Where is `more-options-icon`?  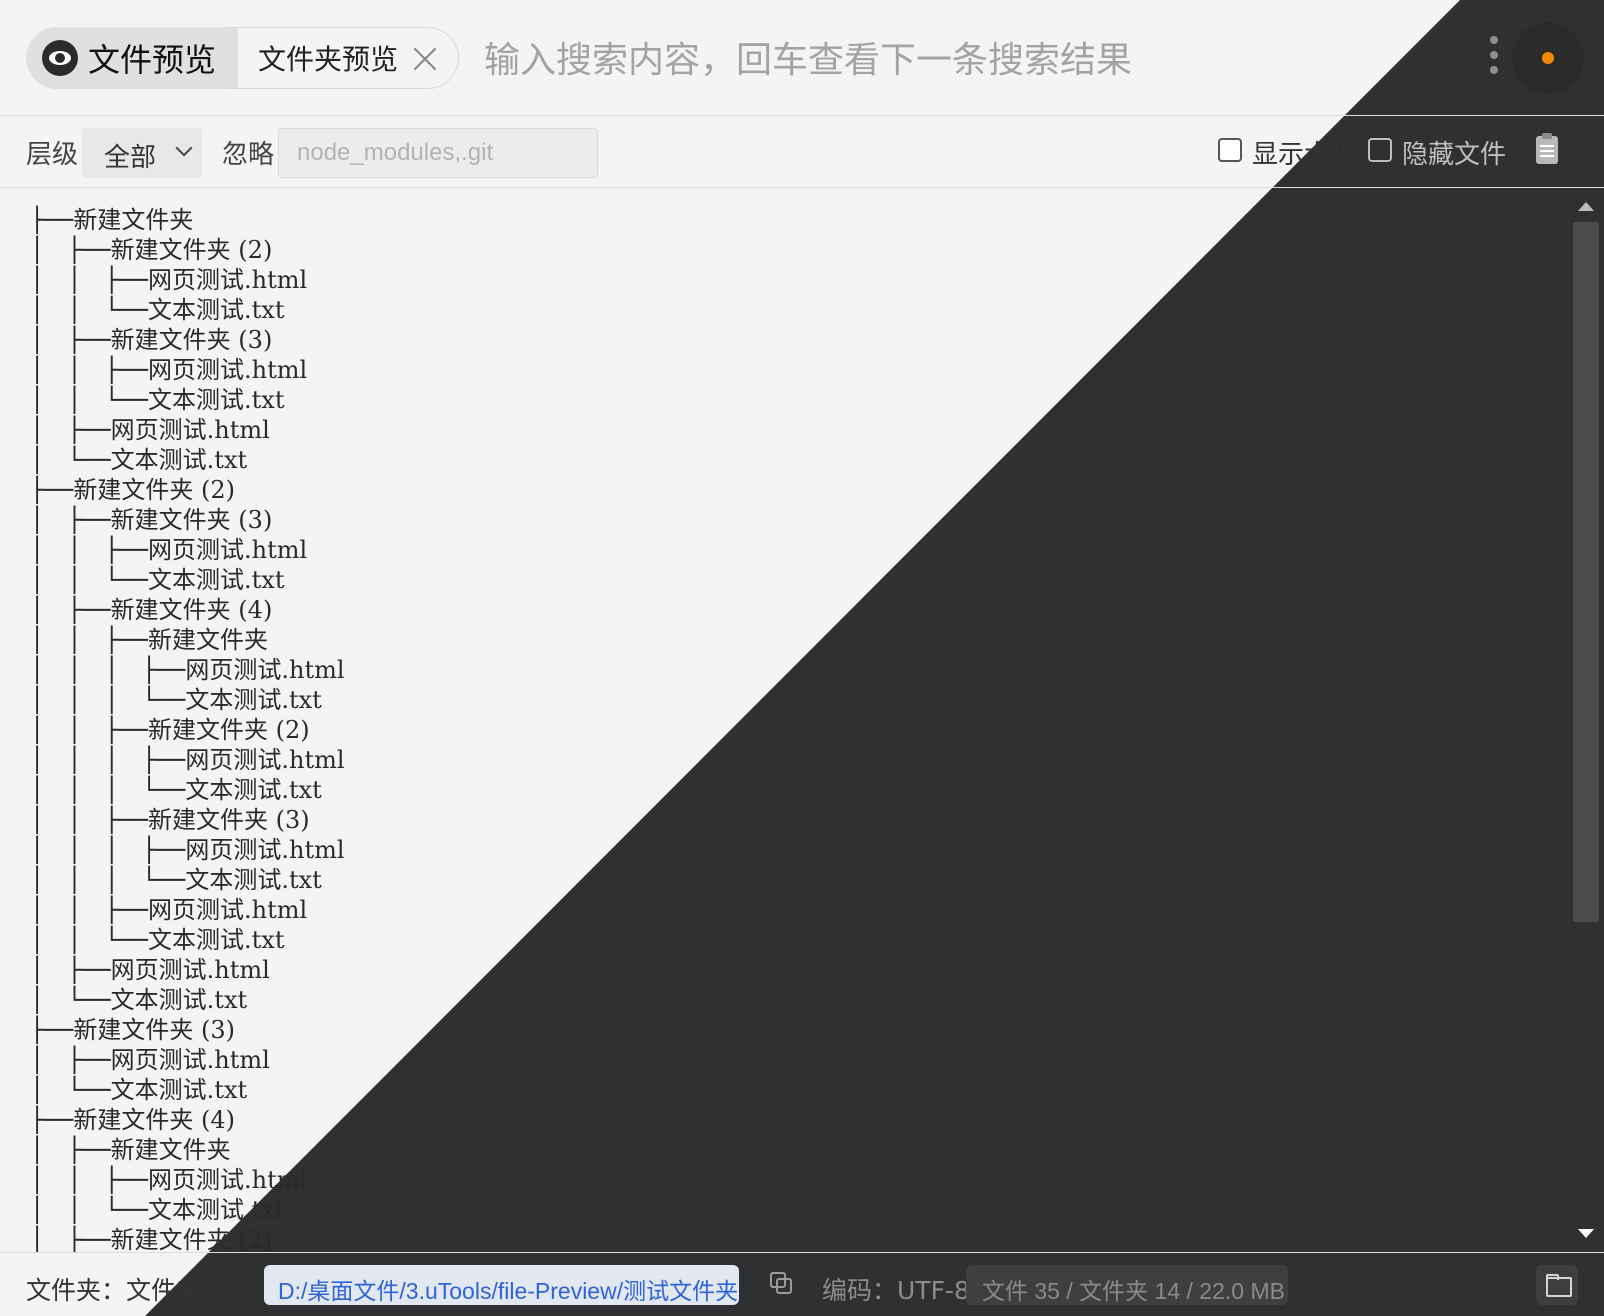 more-options-icon is located at coordinates (1494, 58).